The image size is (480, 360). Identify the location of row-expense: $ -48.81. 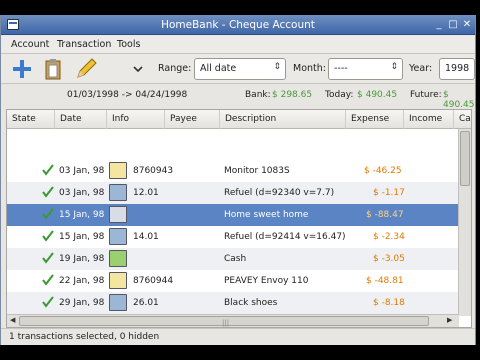
(385, 281).